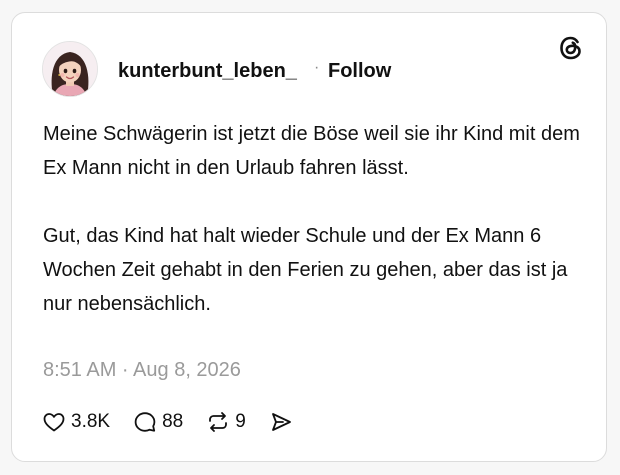  What do you see at coordinates (145, 422) in the screenshot?
I see `comment-bubble-icon` at bounding box center [145, 422].